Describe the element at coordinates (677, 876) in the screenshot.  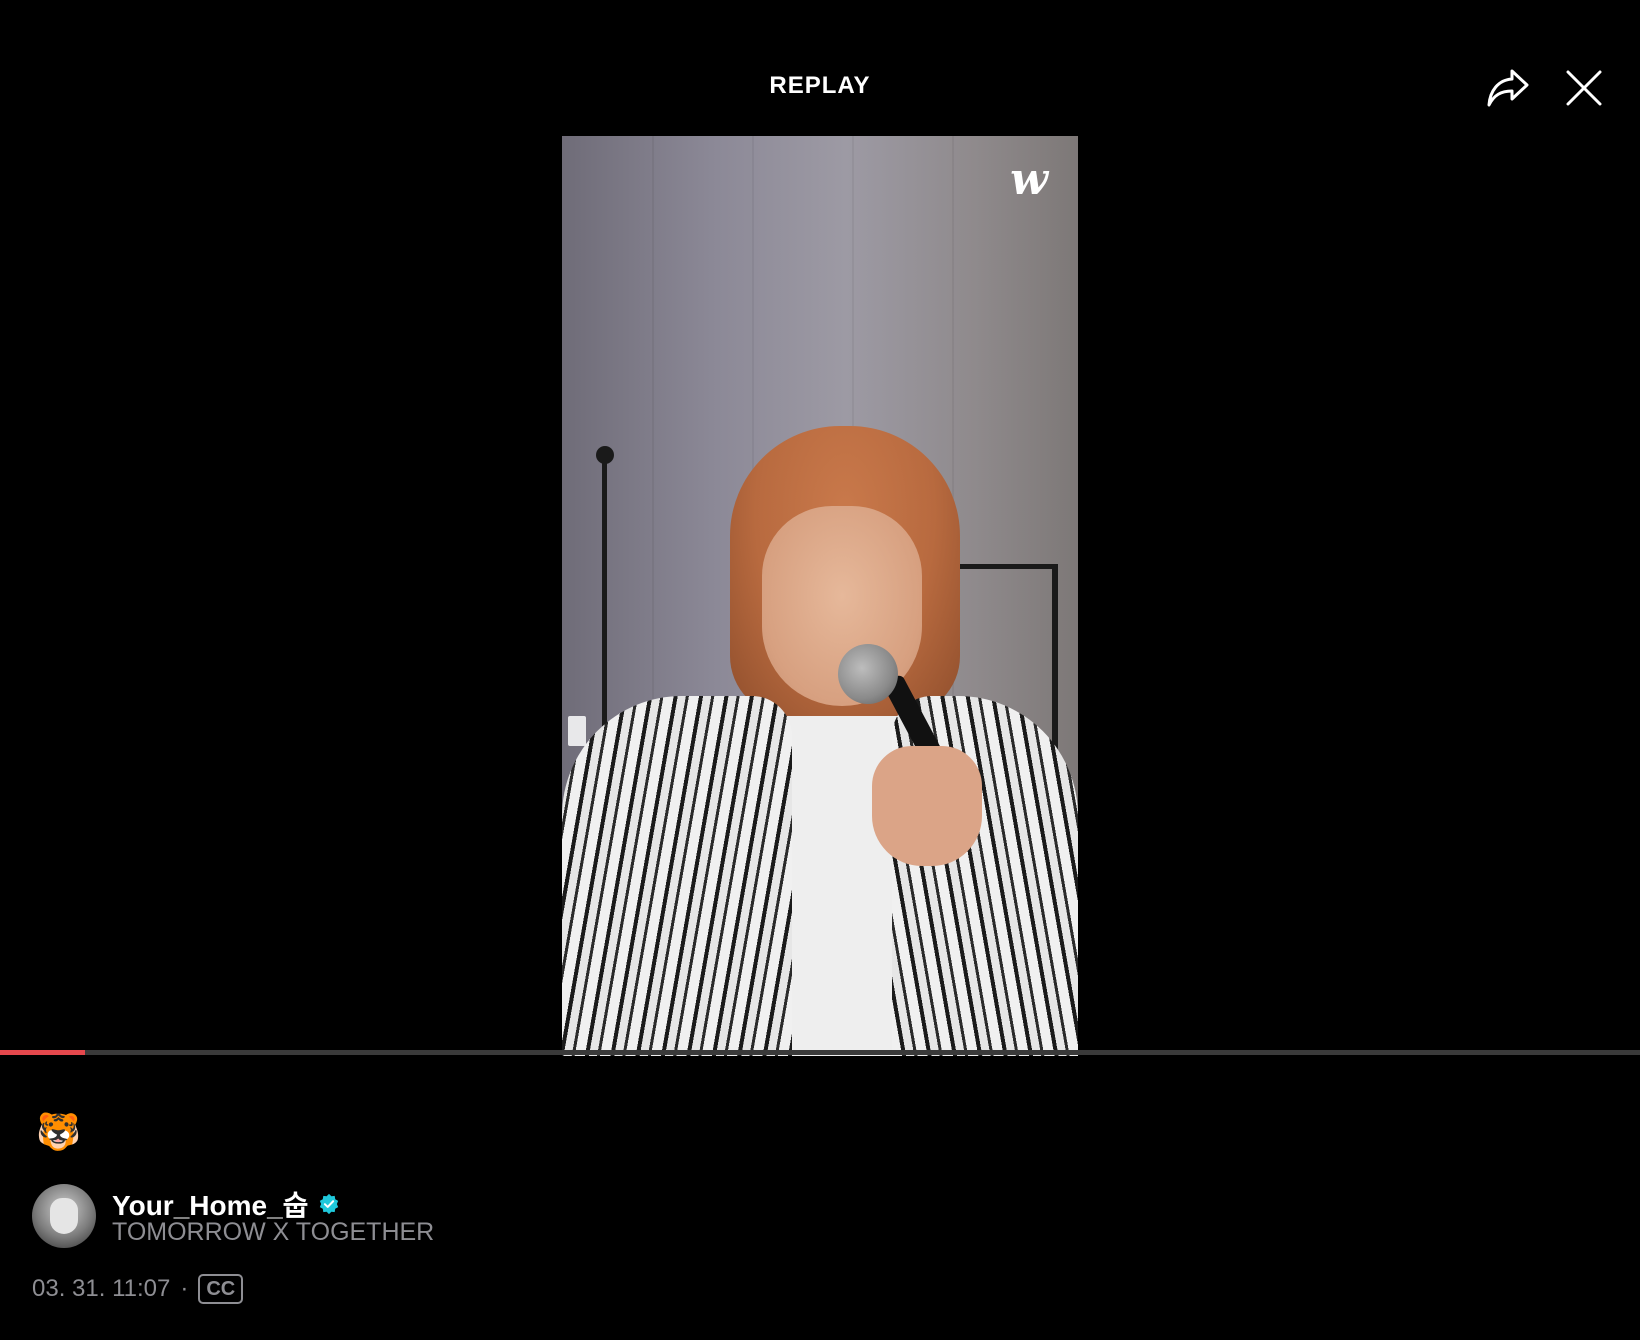
I see `jacket-left` at that location.